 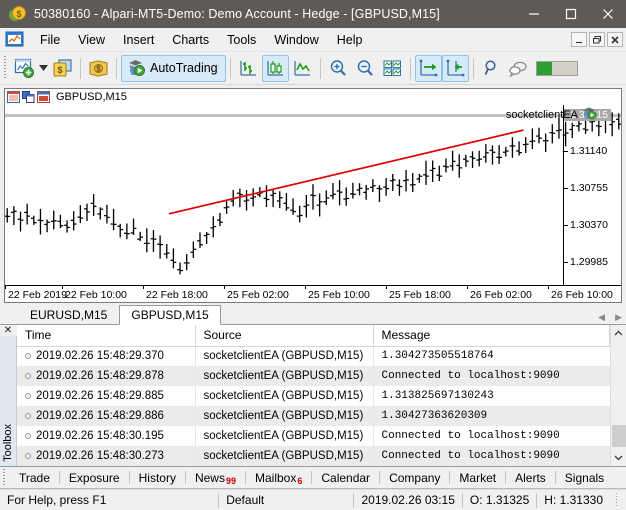 I want to click on tab-mailbox: Mailbox 6, so click(x=278, y=478).